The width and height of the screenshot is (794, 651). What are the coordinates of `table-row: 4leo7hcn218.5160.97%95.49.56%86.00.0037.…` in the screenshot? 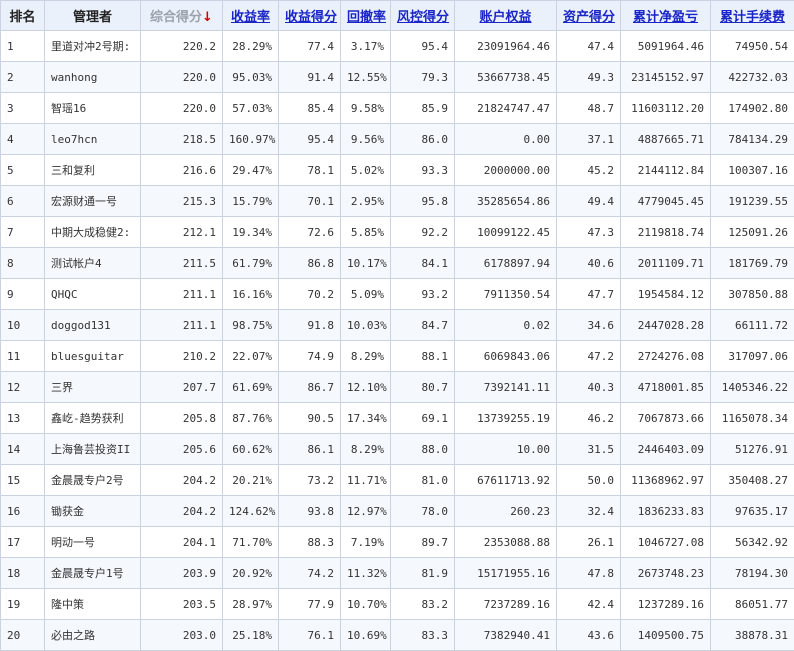 It's located at (397, 139).